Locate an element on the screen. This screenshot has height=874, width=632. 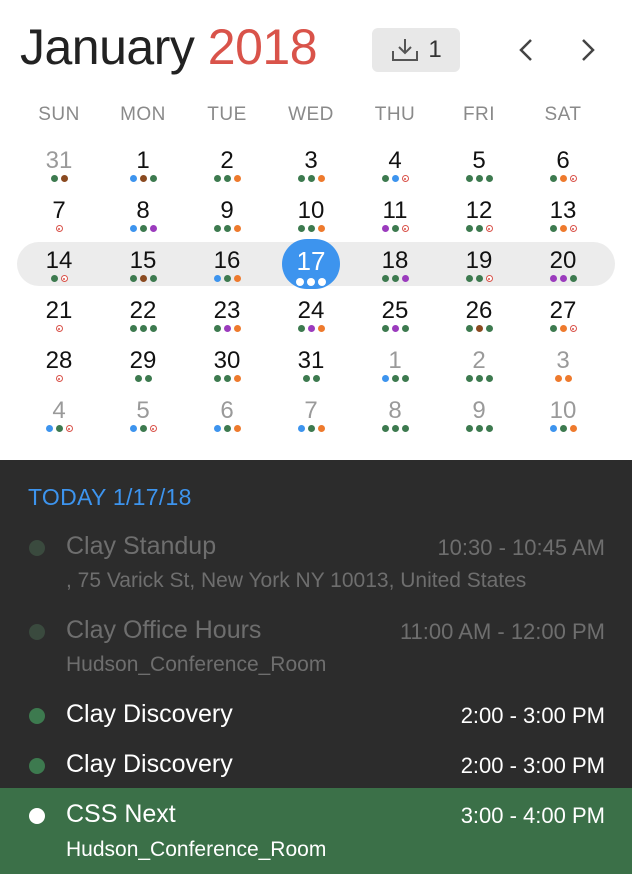
day-cell: 22 is located at coordinates (143, 317).